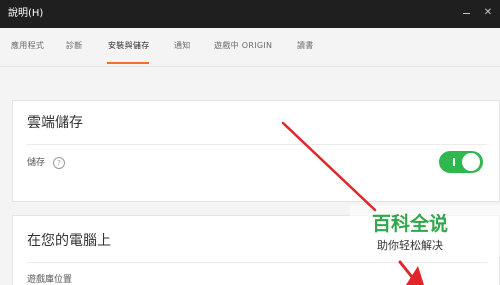 This screenshot has width=500, height=285. I want to click on active-tab-indicator, so click(128, 63).